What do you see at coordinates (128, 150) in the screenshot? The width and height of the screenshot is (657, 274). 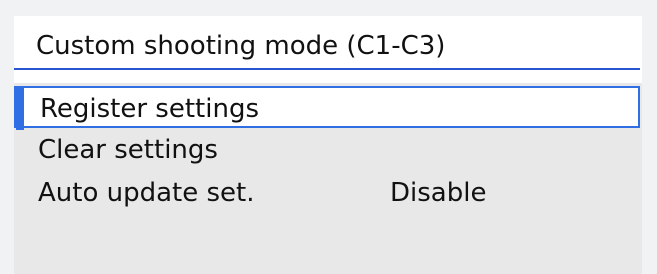 I see `menu-item-label: Clear settings` at bounding box center [128, 150].